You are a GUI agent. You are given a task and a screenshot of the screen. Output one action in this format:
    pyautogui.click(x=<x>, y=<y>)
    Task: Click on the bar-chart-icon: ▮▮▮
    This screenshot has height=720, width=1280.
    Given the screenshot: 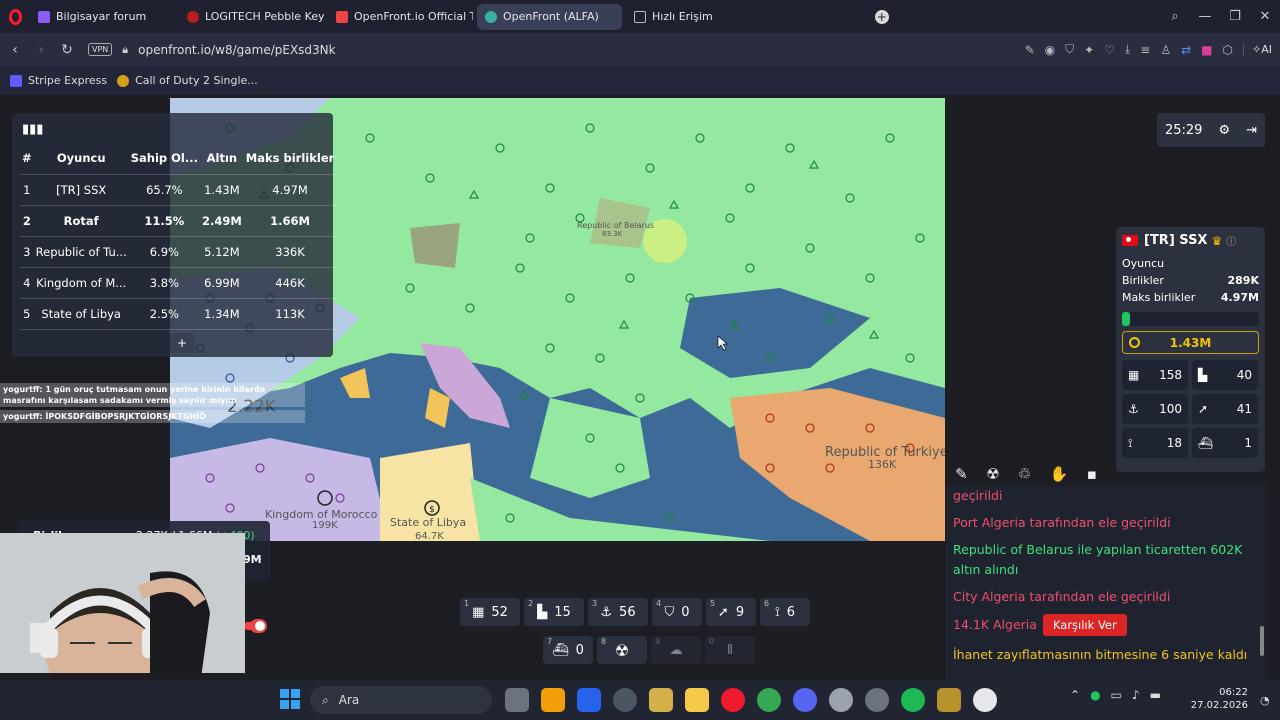 What is the action you would take?
    pyautogui.click(x=32, y=129)
    